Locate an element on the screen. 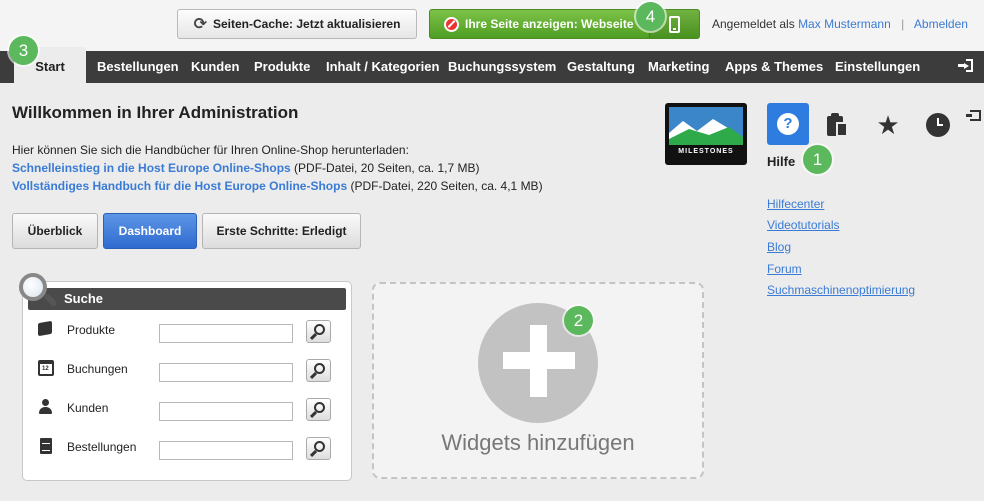  calendar-icon: 12 is located at coordinates (46, 368).